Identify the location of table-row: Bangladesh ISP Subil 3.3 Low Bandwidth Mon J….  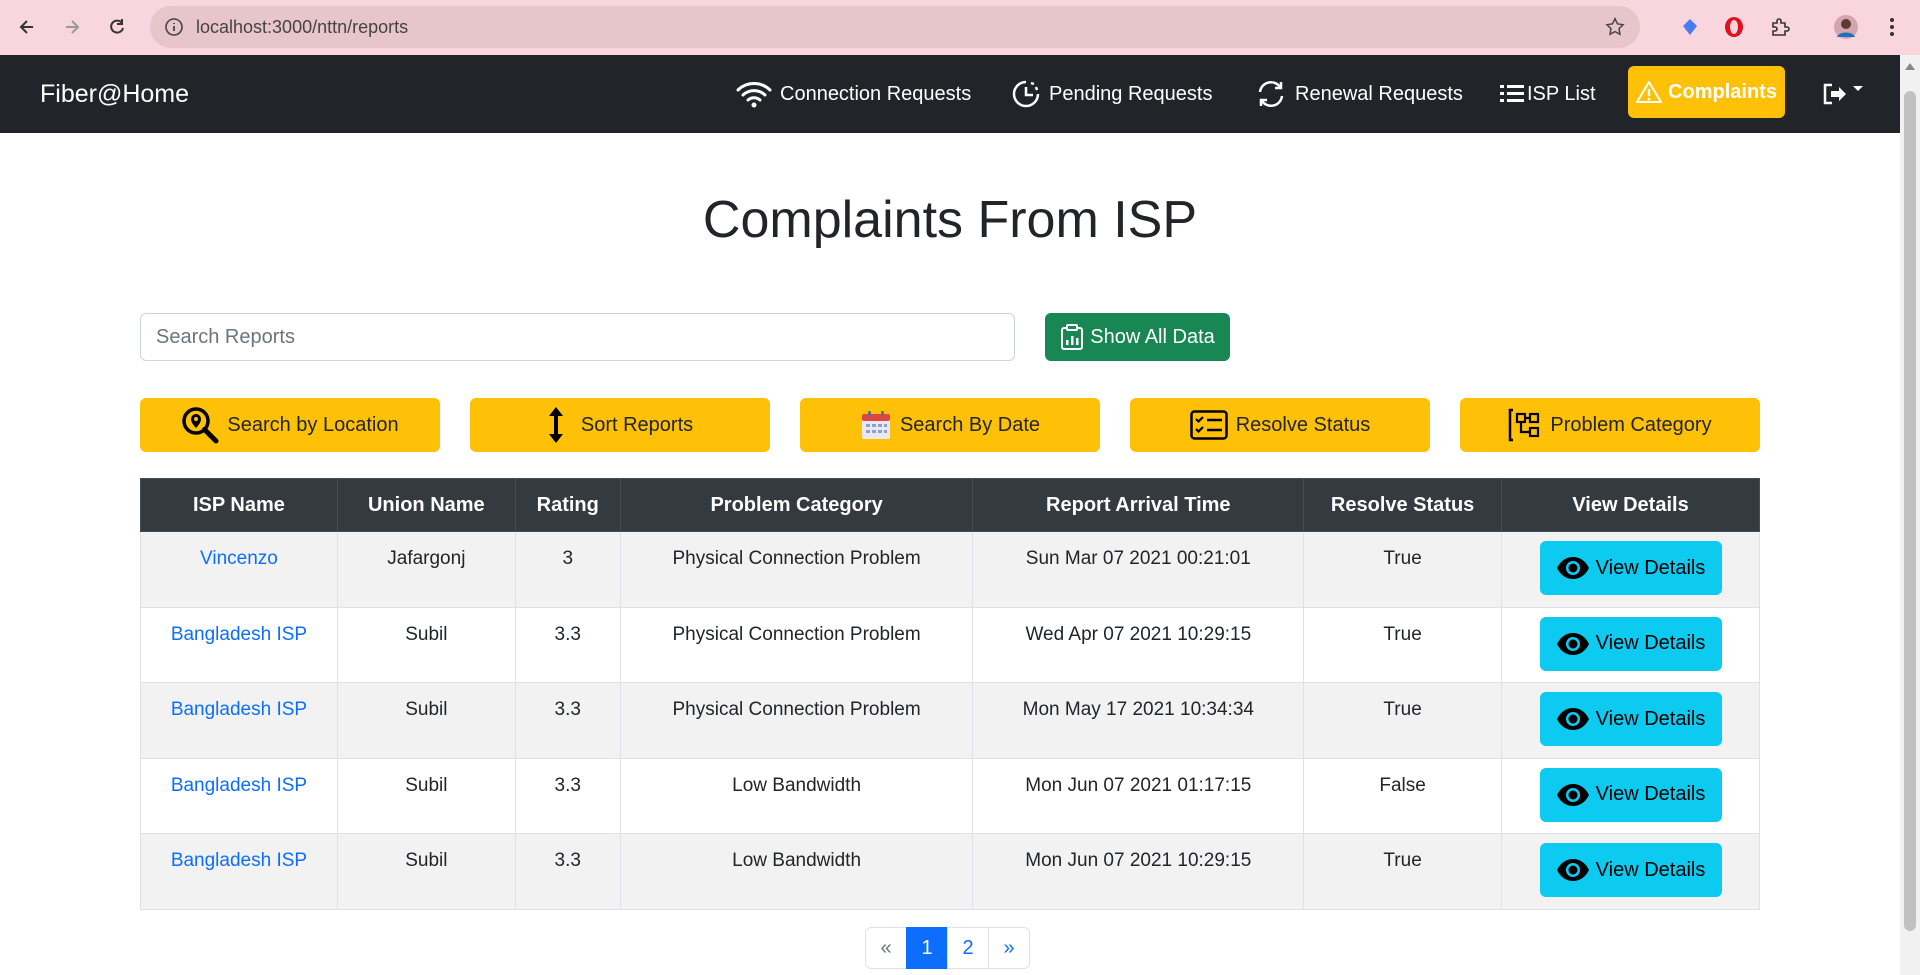
(950, 795).